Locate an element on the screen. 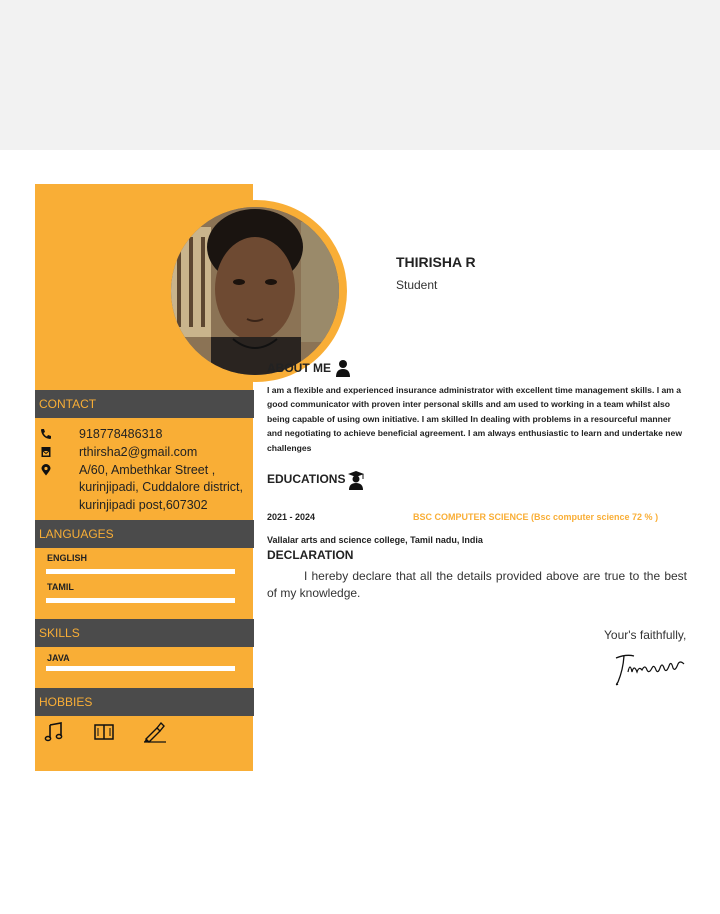 This screenshot has width=720, height=914. skills-header: SKILLS is located at coordinates (144, 633).